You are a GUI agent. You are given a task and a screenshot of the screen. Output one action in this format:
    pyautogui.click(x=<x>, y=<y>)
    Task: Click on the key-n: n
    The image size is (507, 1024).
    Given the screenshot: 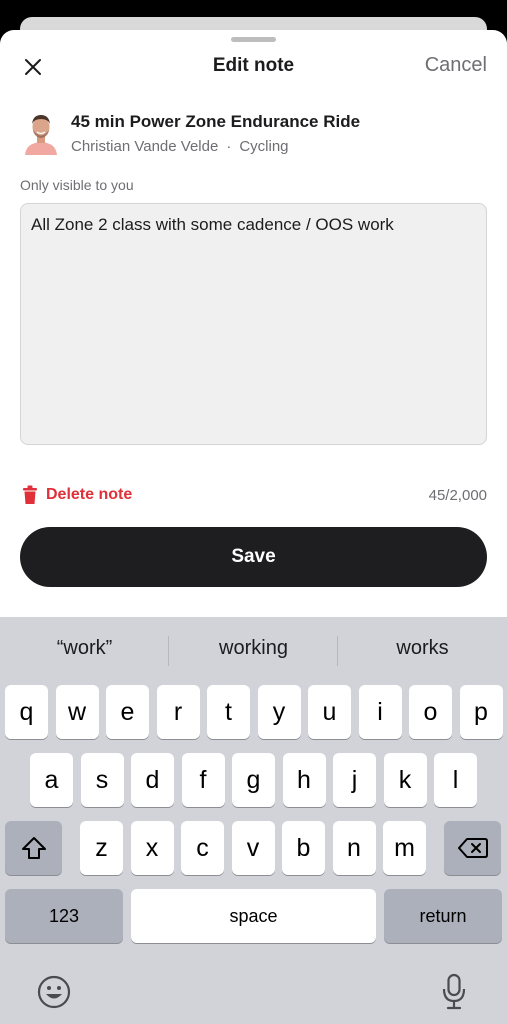 What is the action you would take?
    pyautogui.click(x=354, y=848)
    